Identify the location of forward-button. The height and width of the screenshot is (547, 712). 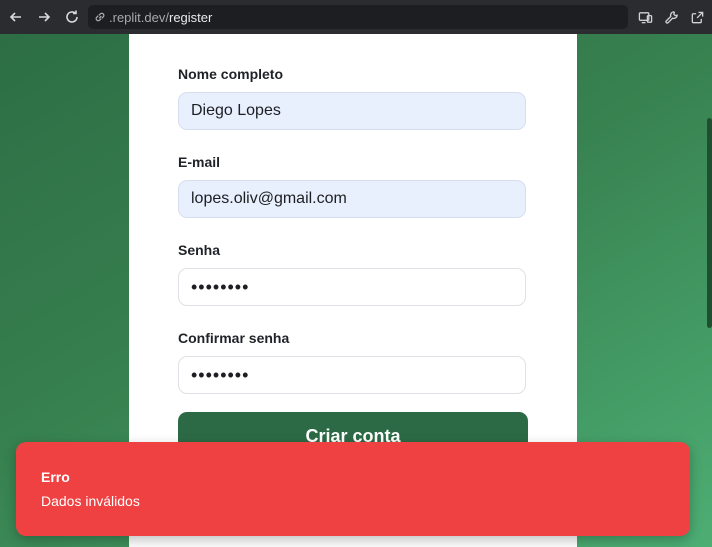
(44, 17).